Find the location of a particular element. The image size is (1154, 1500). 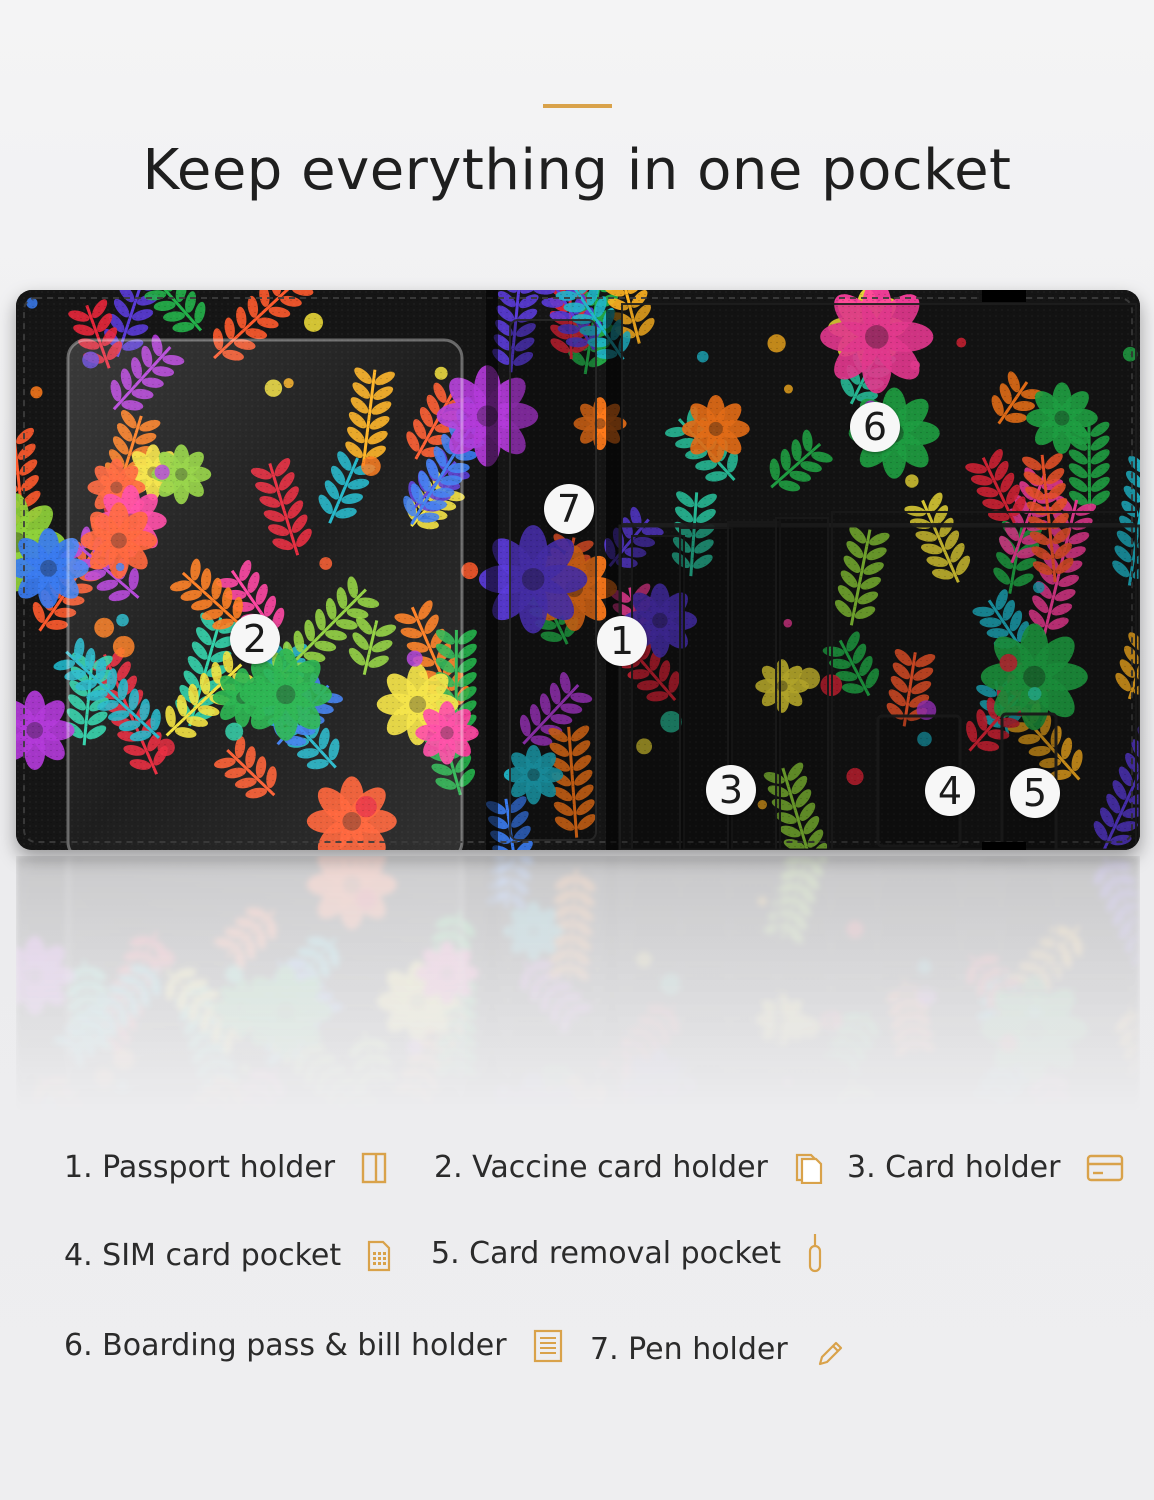

badge-4: 4 is located at coordinates (950, 791).